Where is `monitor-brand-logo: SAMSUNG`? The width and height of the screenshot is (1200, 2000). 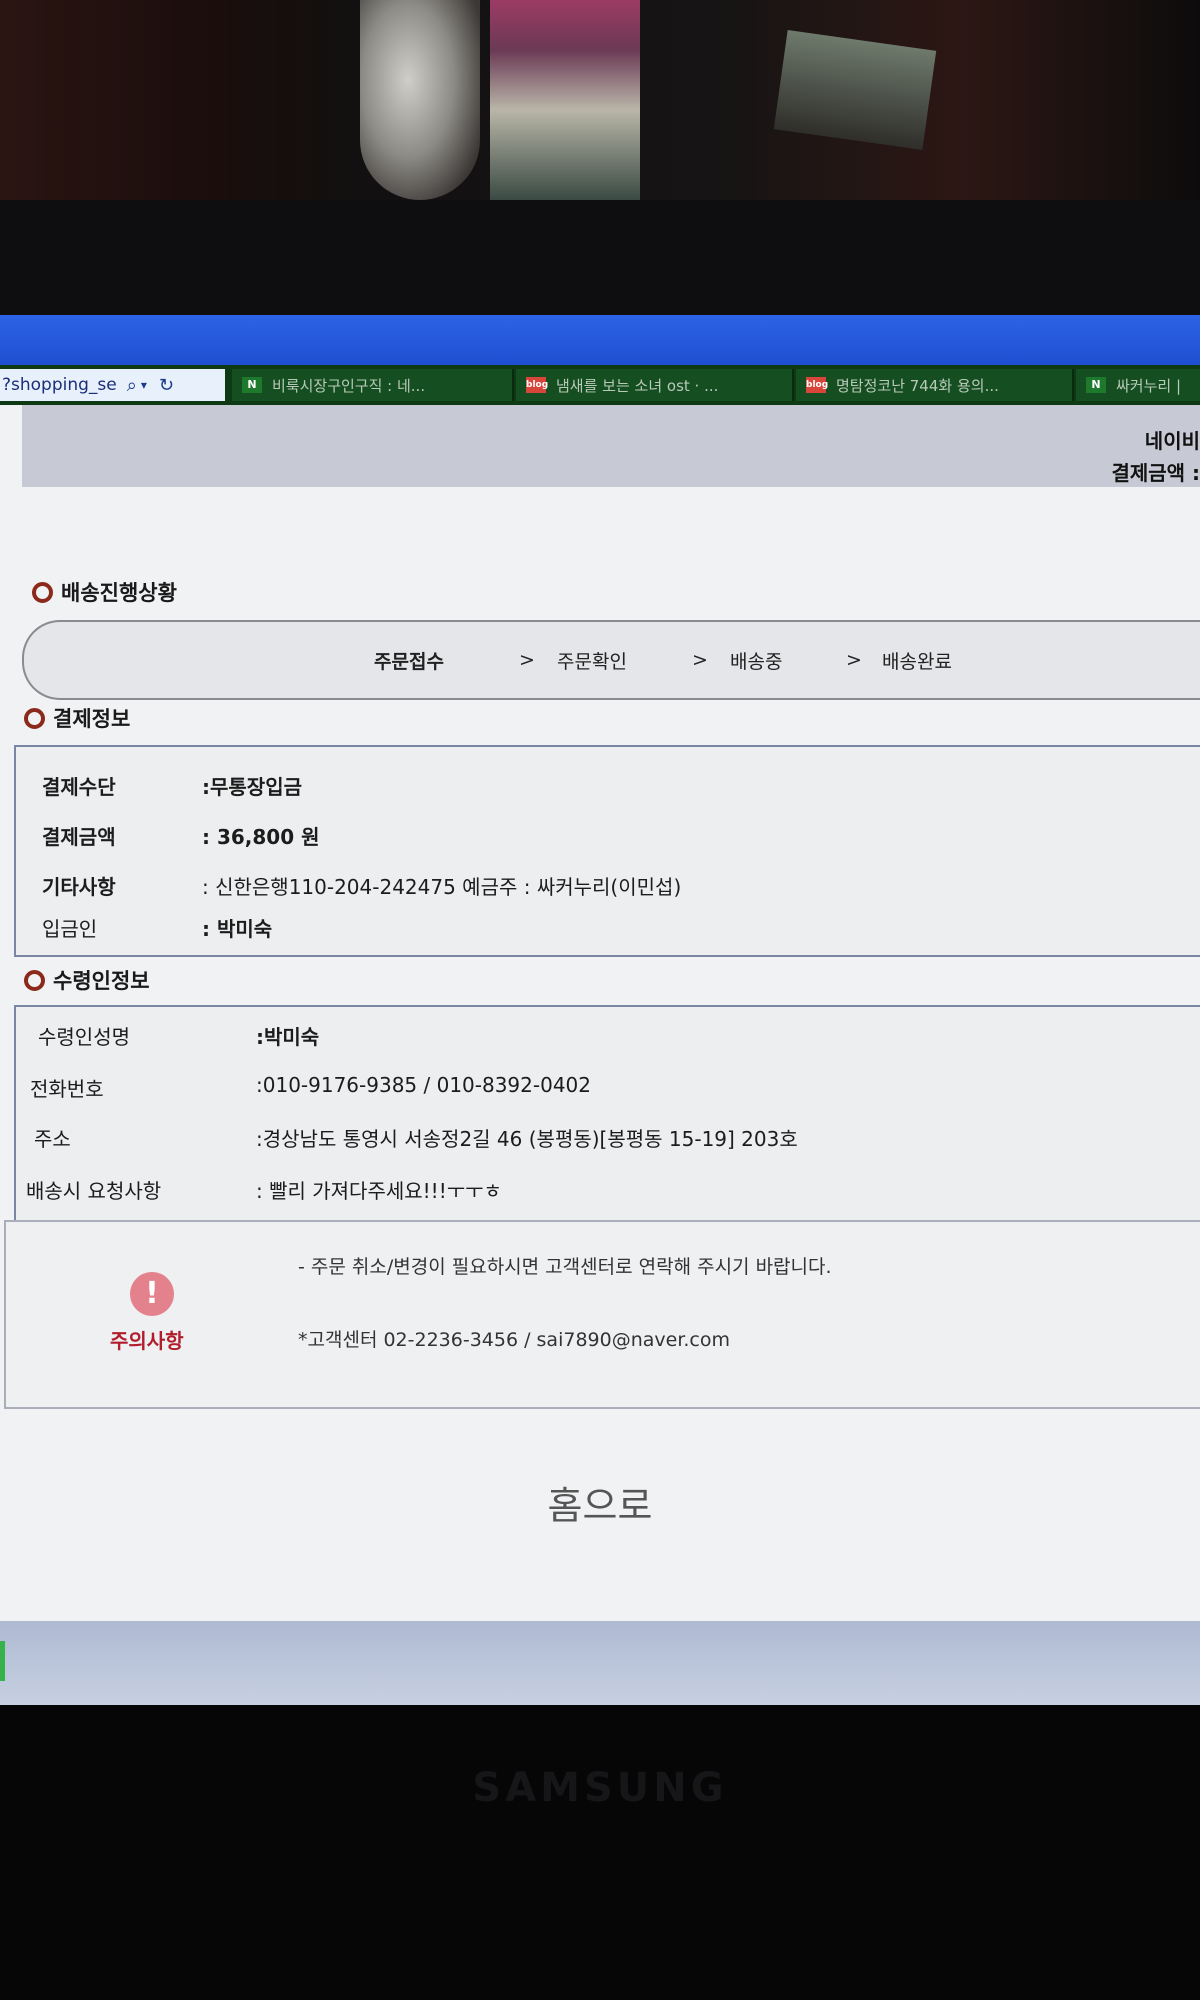
monitor-brand-logo: SAMSUNG is located at coordinates (600, 1788).